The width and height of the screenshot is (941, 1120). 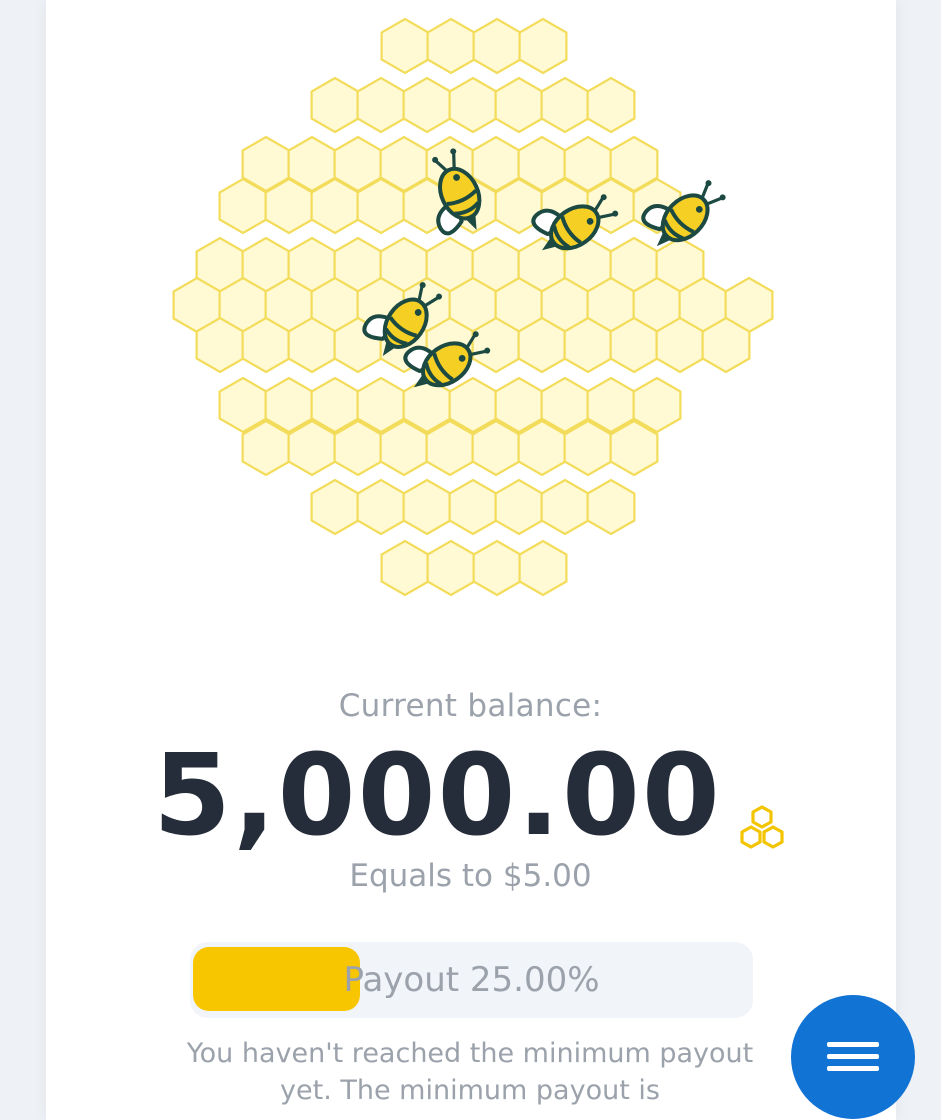 What do you see at coordinates (470, 876) in the screenshot?
I see `usd-equivalent: Equals to $5.00` at bounding box center [470, 876].